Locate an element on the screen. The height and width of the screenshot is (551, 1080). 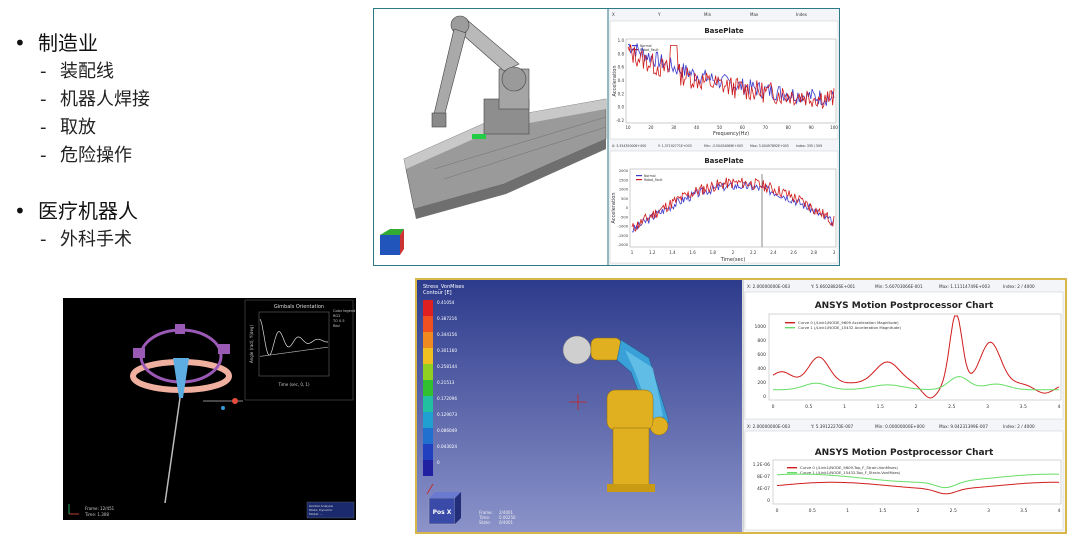
header-field: Y is located at coordinates (659, 14).